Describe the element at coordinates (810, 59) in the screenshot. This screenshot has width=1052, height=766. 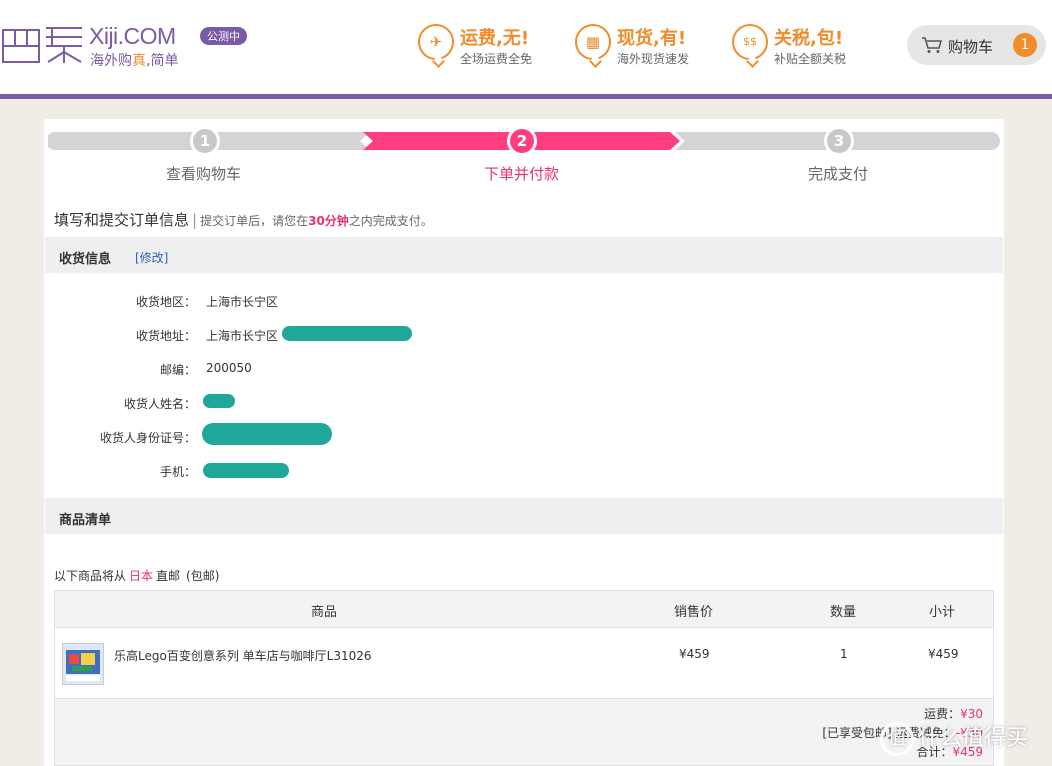
I see `promo-subtitle: 补贴全额关税` at that location.